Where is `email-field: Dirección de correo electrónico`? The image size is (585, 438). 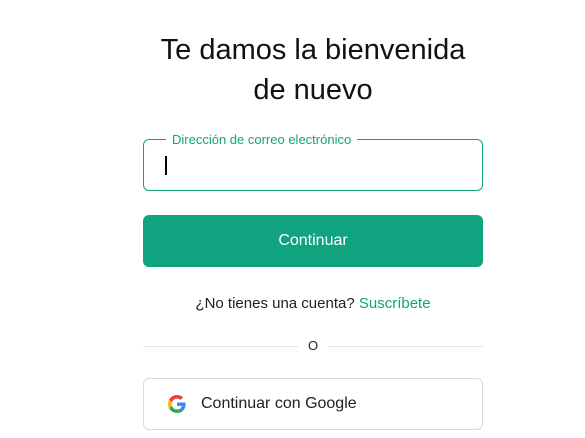 email-field: Dirección de correo electrónico is located at coordinates (313, 161).